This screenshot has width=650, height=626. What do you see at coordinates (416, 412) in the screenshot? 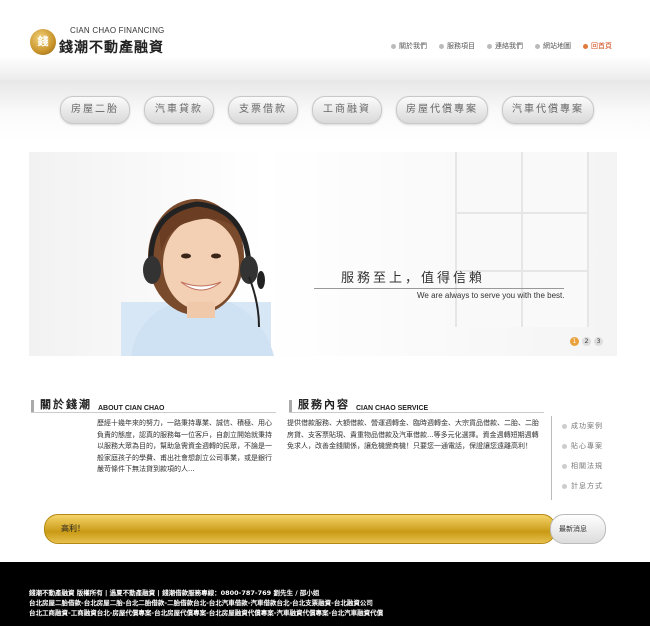
I see `service-divider` at bounding box center [416, 412].